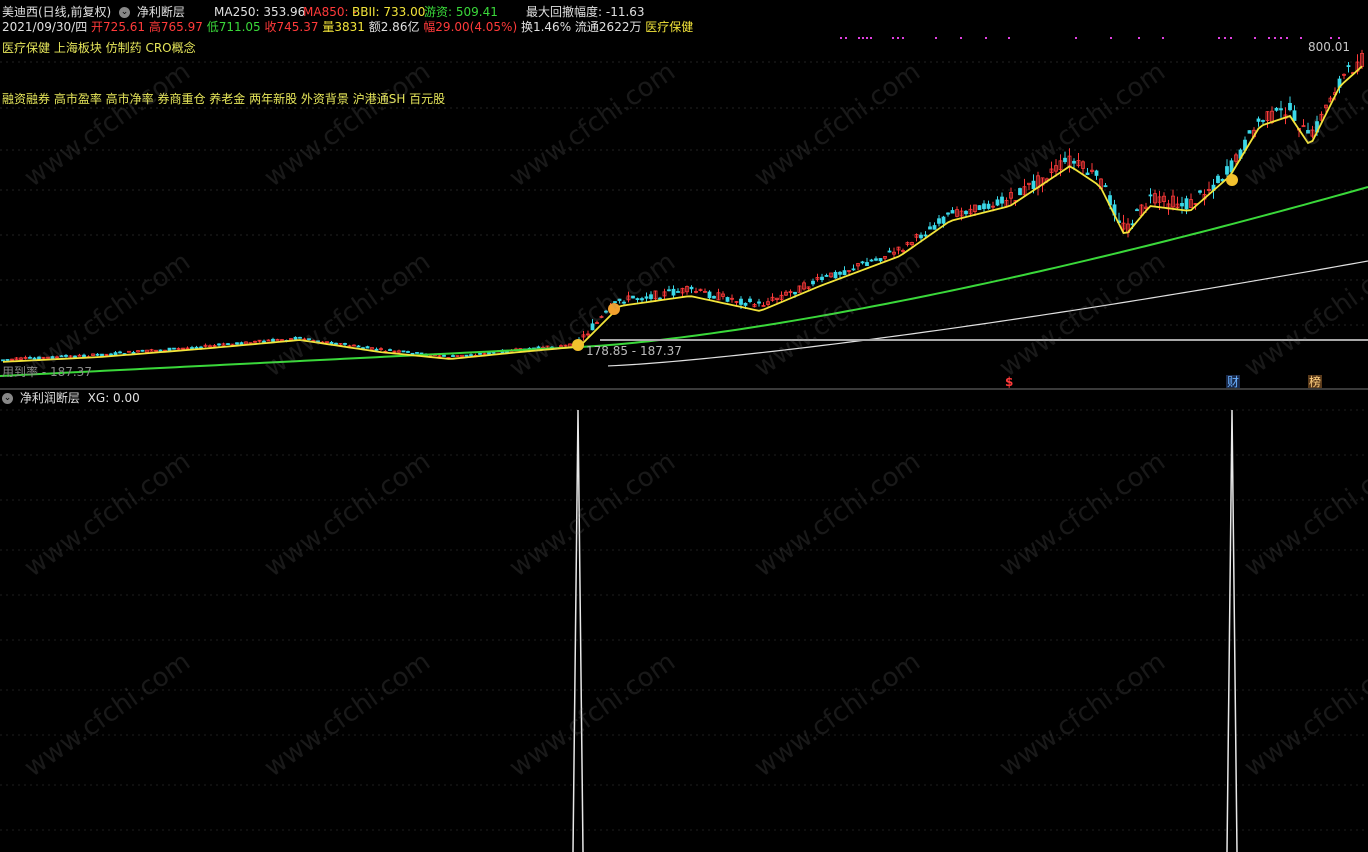 Image resolution: width=1368 pixels, height=852 pixels. What do you see at coordinates (987, 313) in the screenshot?
I see `ma-white-line` at bounding box center [987, 313].